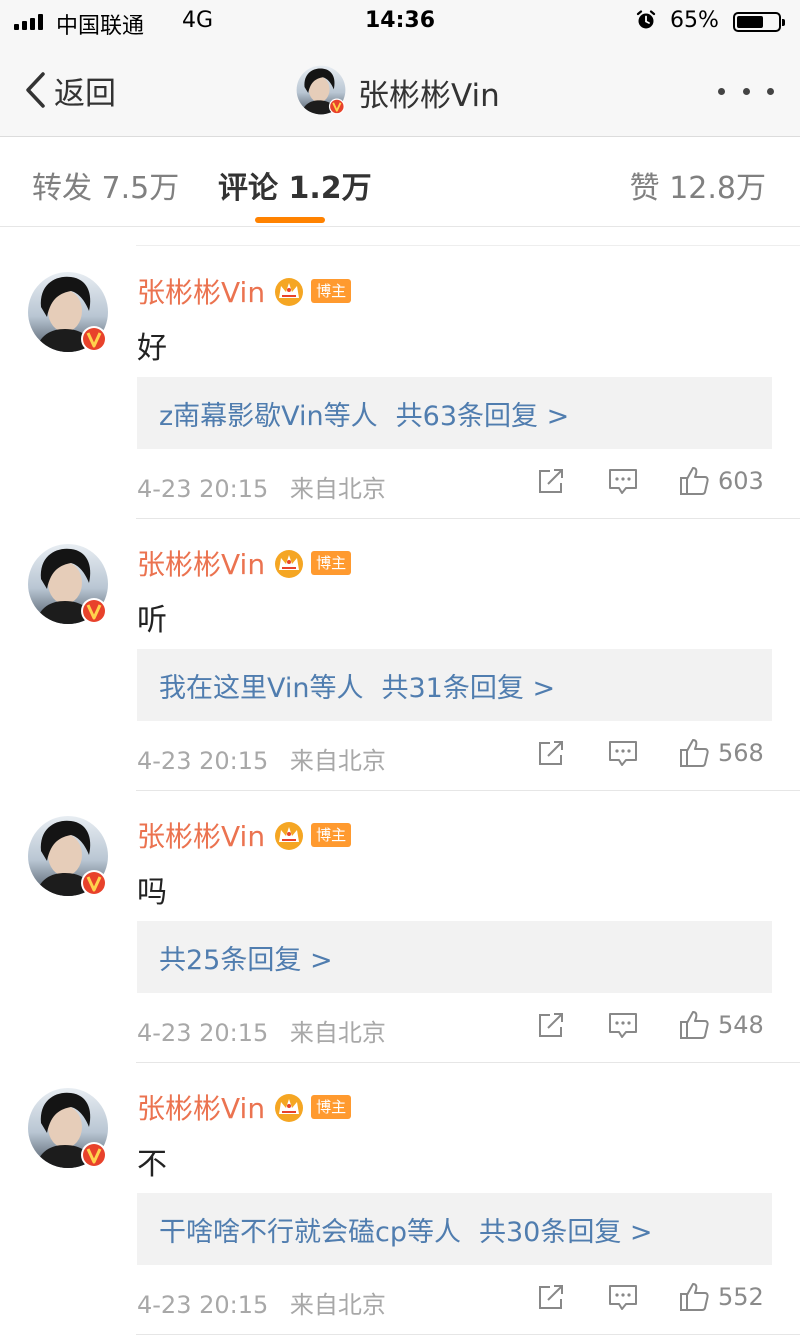  What do you see at coordinates (290, 220) in the screenshot?
I see `tab-indicator` at bounding box center [290, 220].